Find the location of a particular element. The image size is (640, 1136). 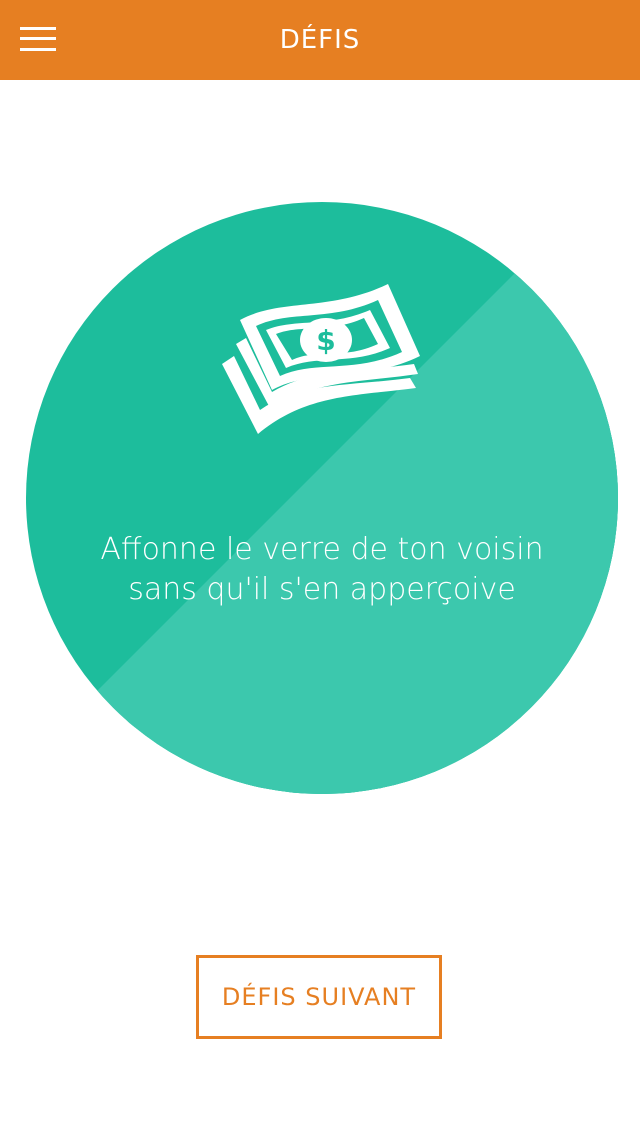

app-header: DÉFIS is located at coordinates (320, 40).